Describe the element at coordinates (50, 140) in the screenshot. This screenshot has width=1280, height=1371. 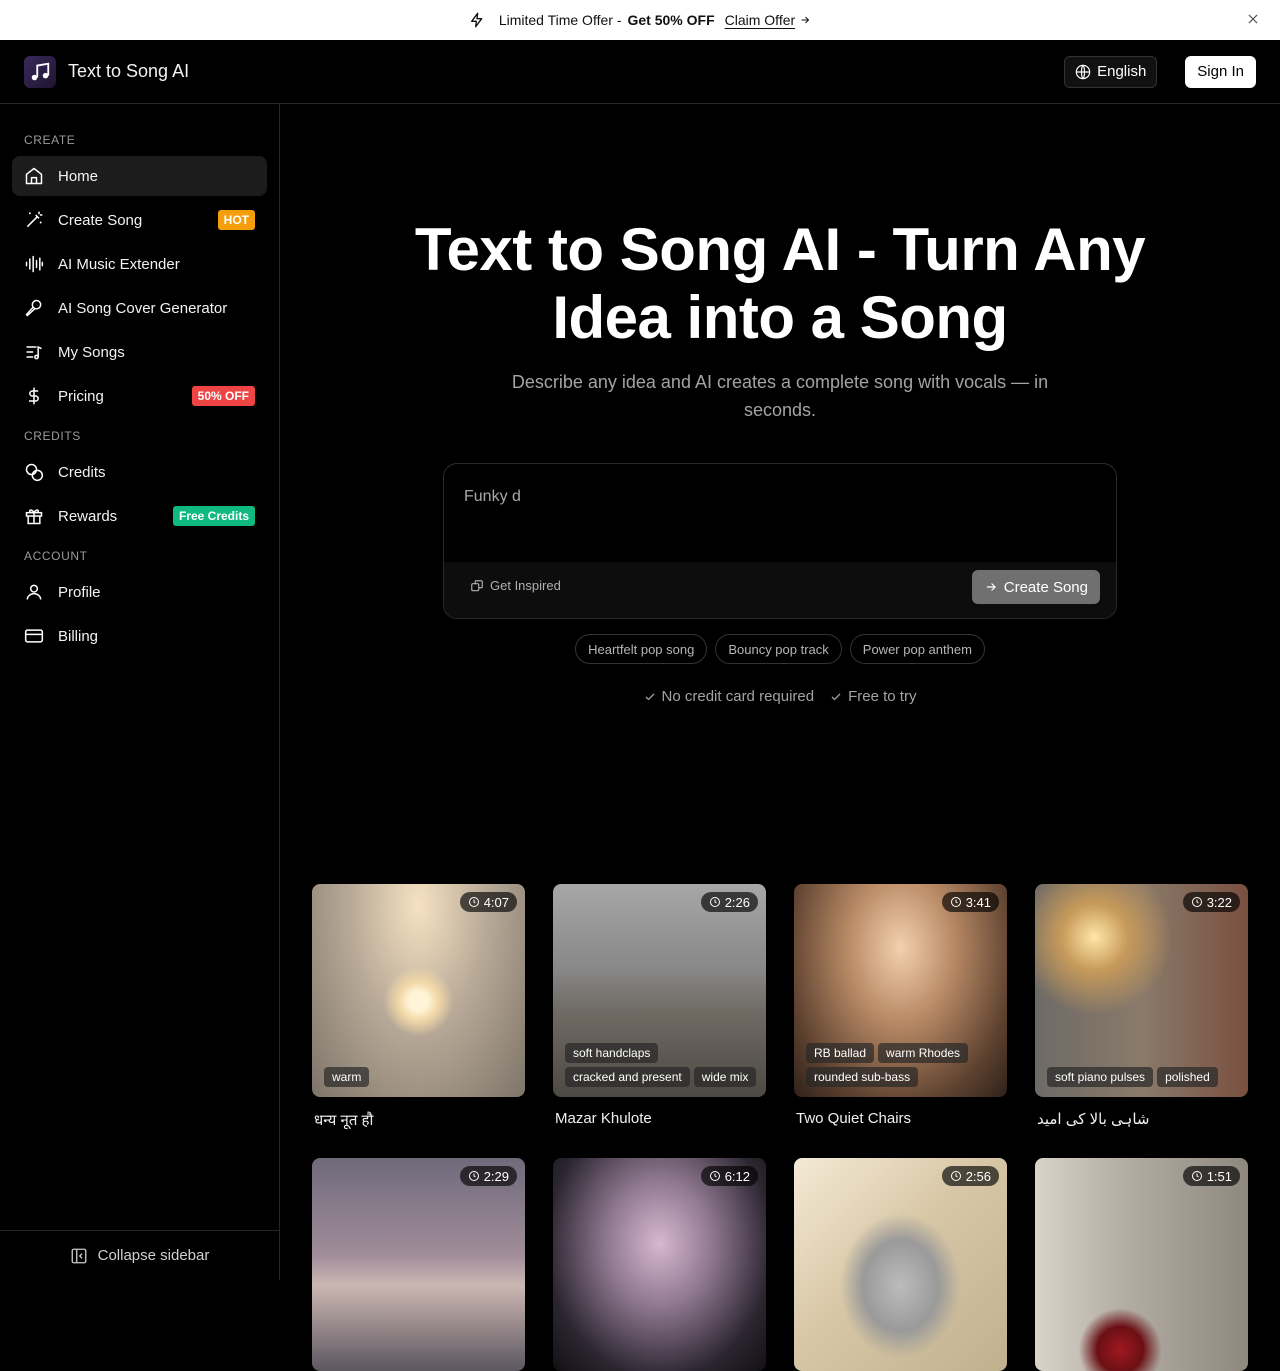
I see `section-title-create: CREATE` at that location.